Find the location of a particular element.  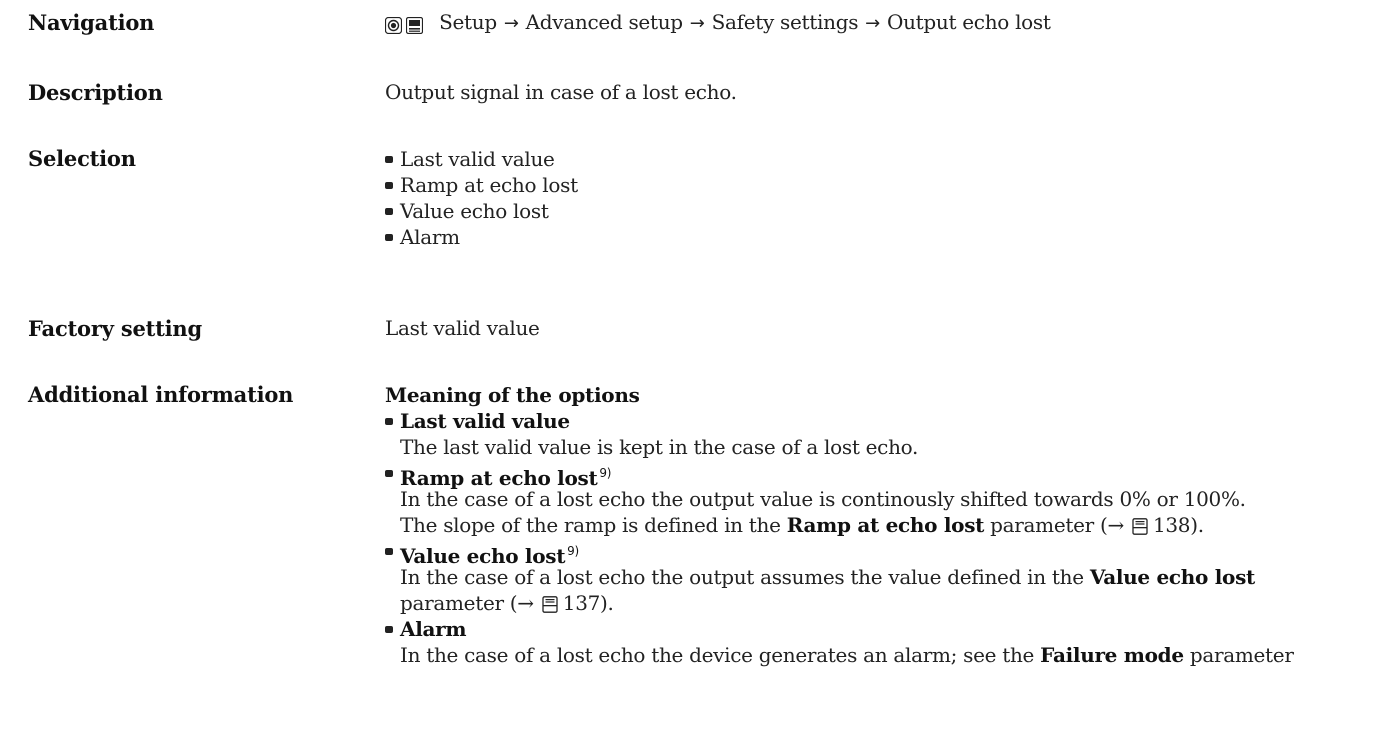

selection-label: Selection is located at coordinates (82, 158).